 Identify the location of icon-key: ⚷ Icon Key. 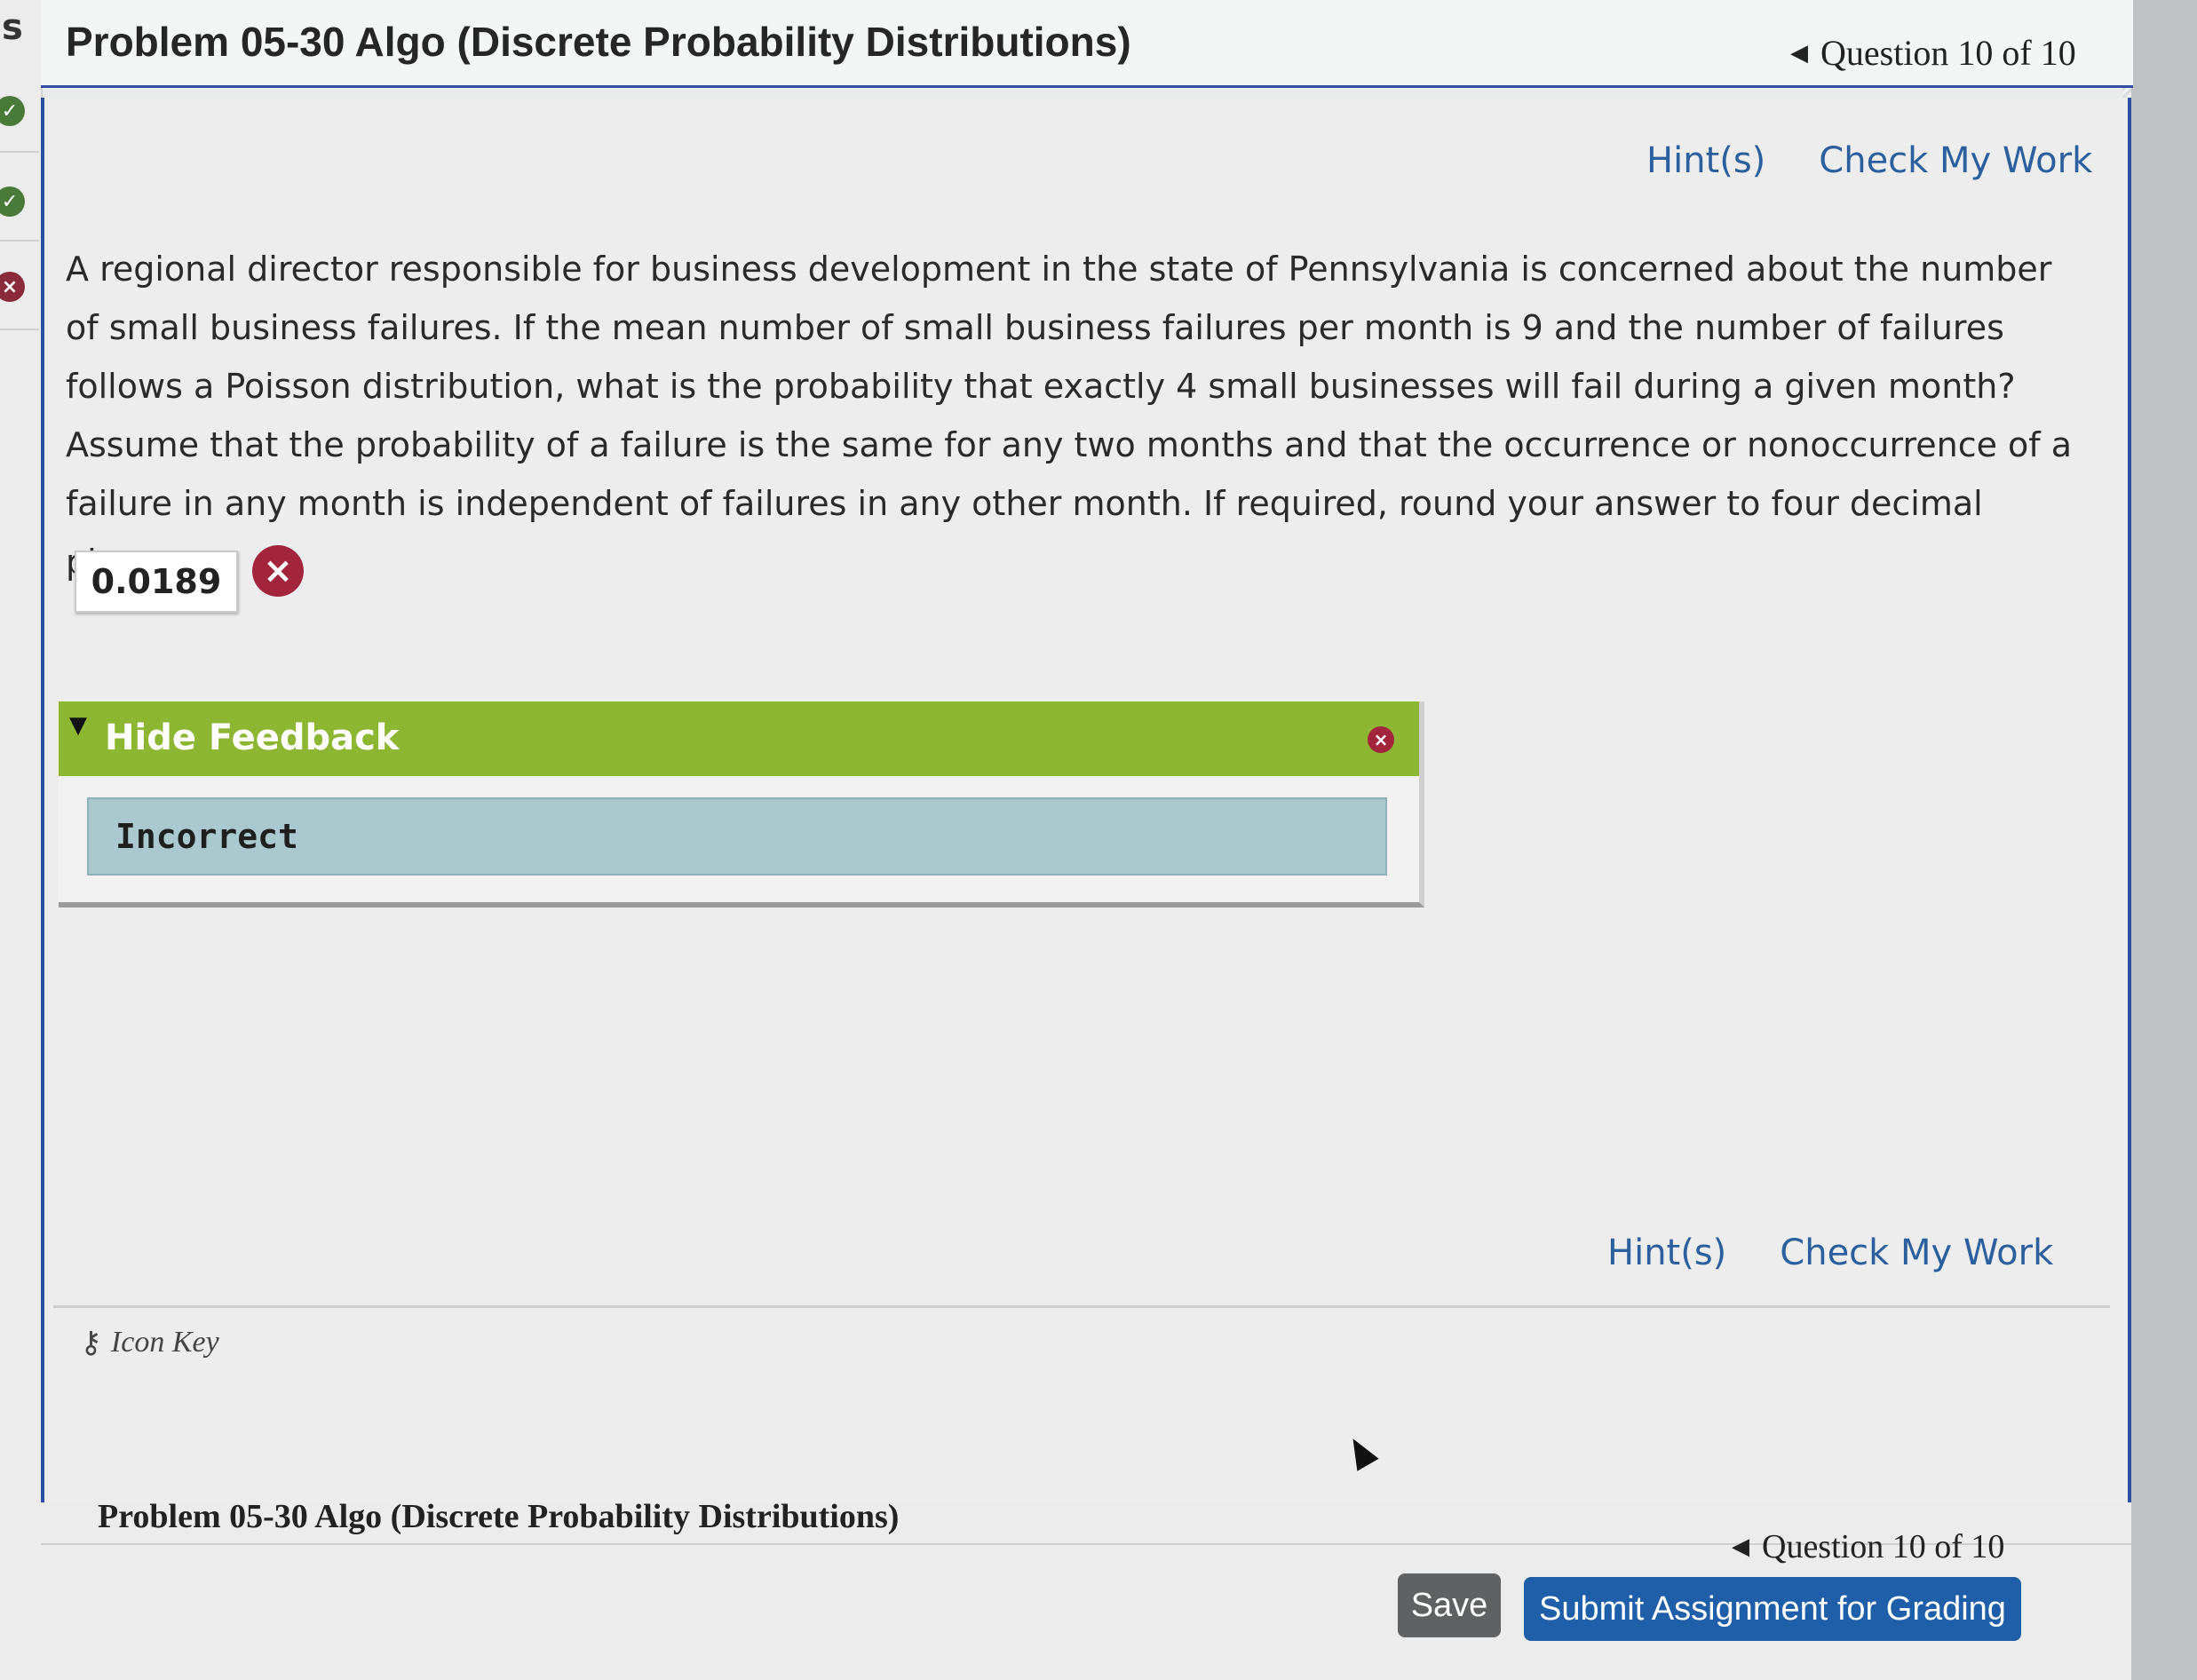
(149, 1342).